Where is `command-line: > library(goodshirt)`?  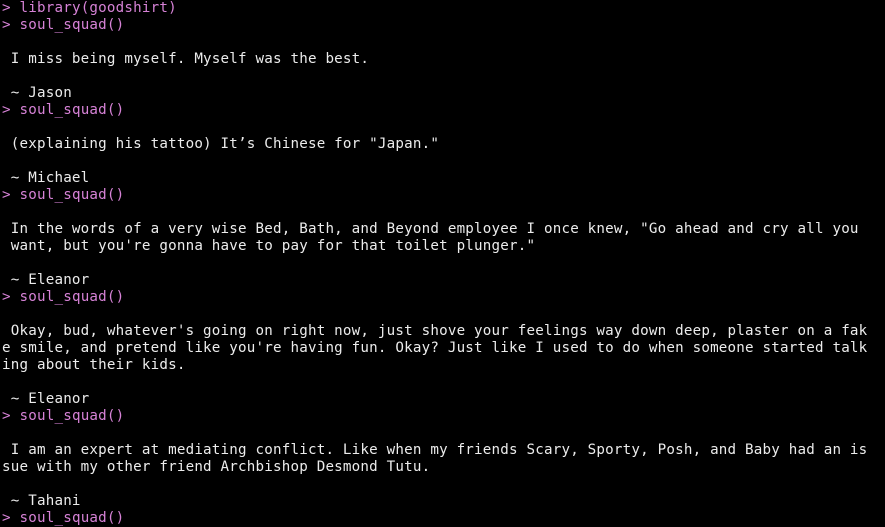
command-line: > library(goodshirt) is located at coordinates (442, 8).